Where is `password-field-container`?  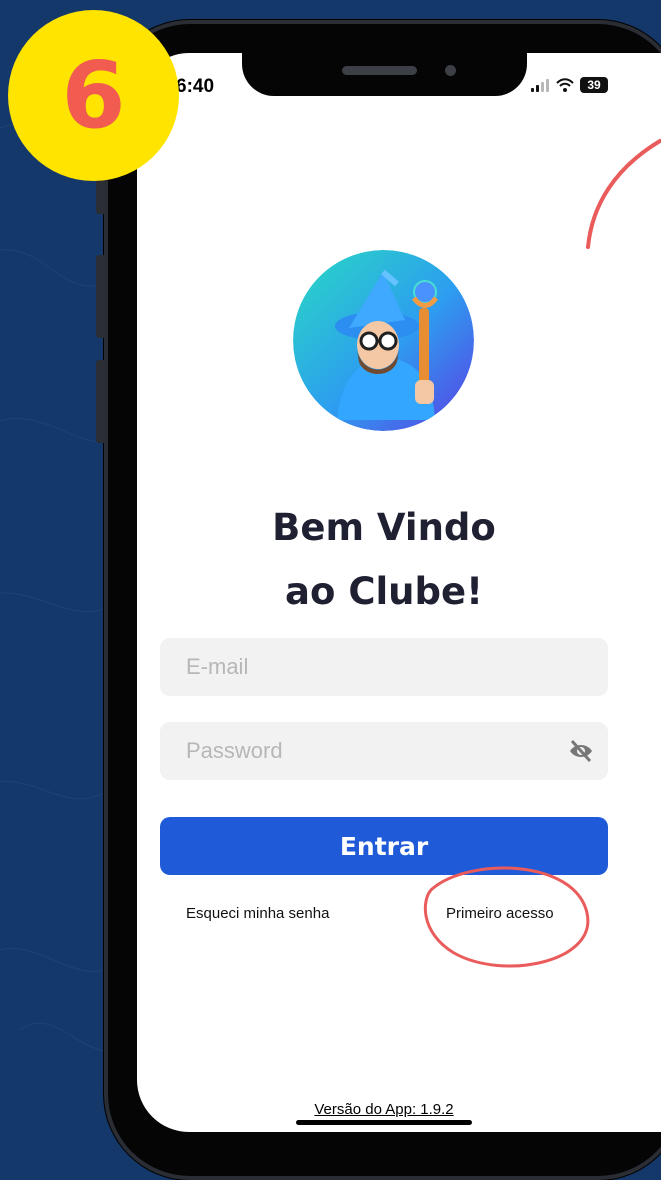 password-field-container is located at coordinates (384, 751).